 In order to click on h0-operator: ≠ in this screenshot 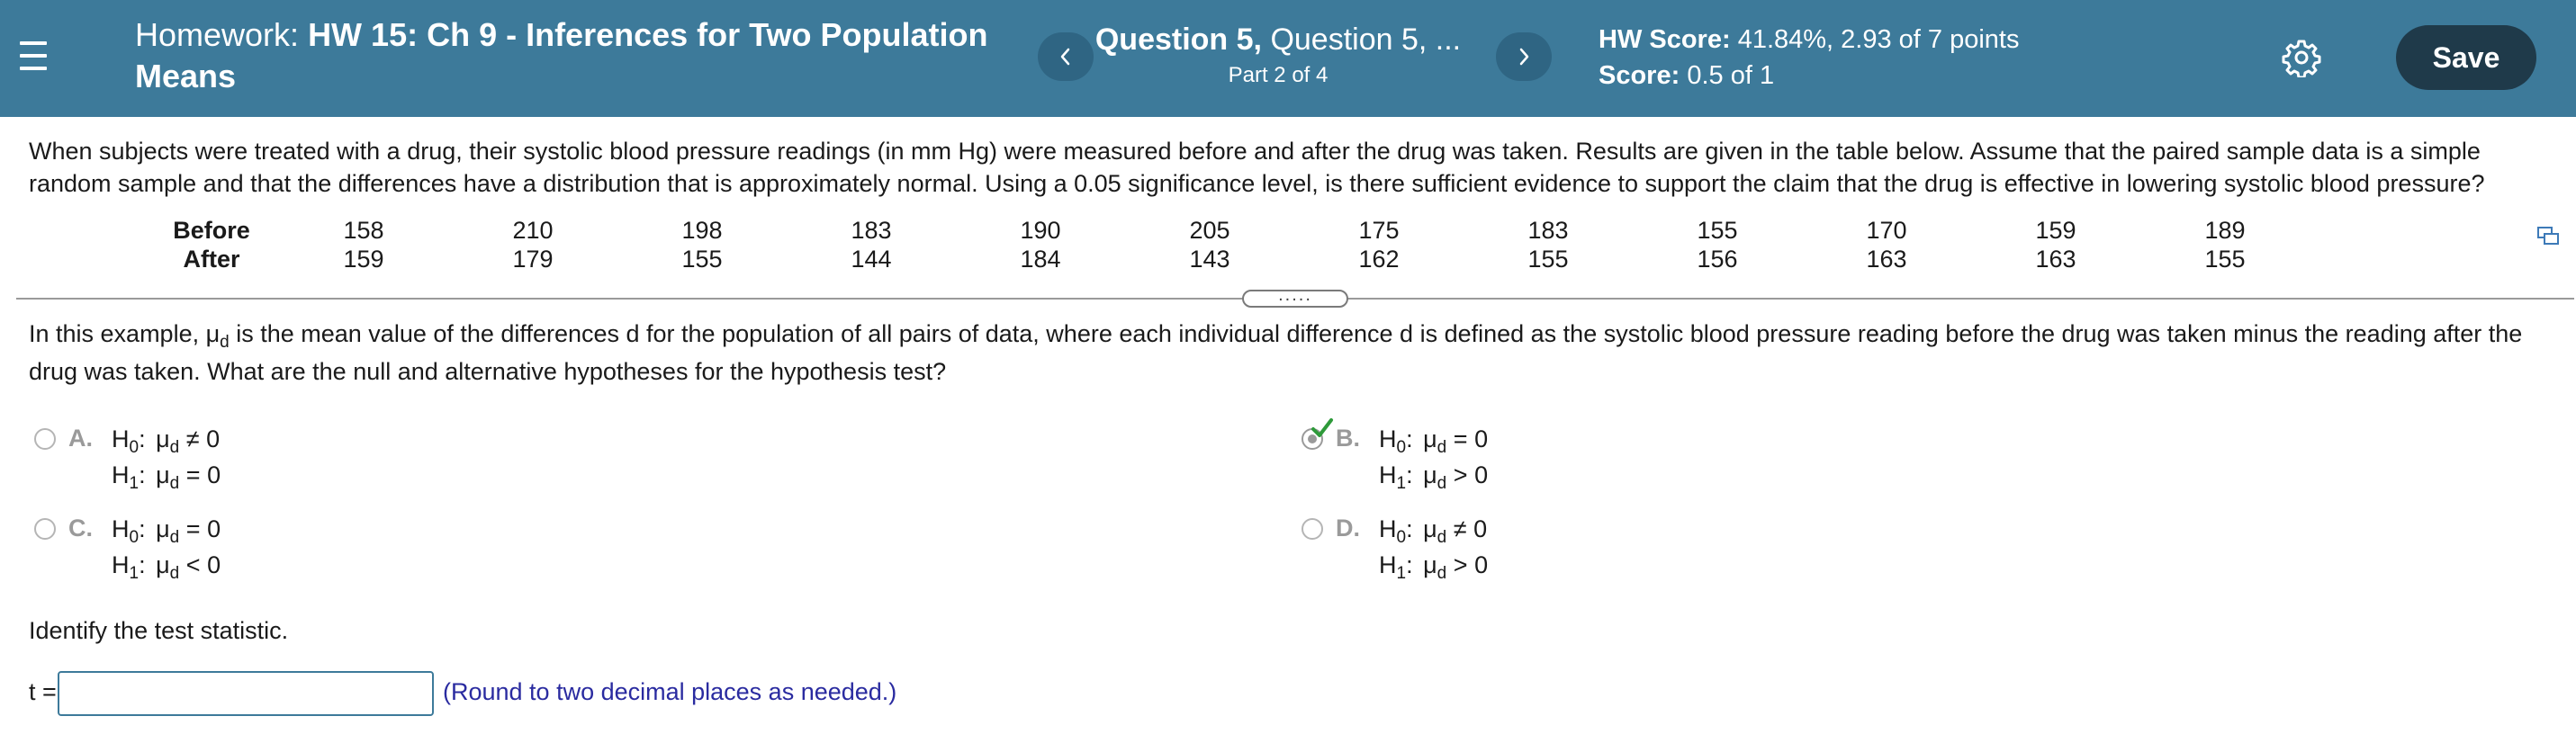, I will do `click(192, 438)`.